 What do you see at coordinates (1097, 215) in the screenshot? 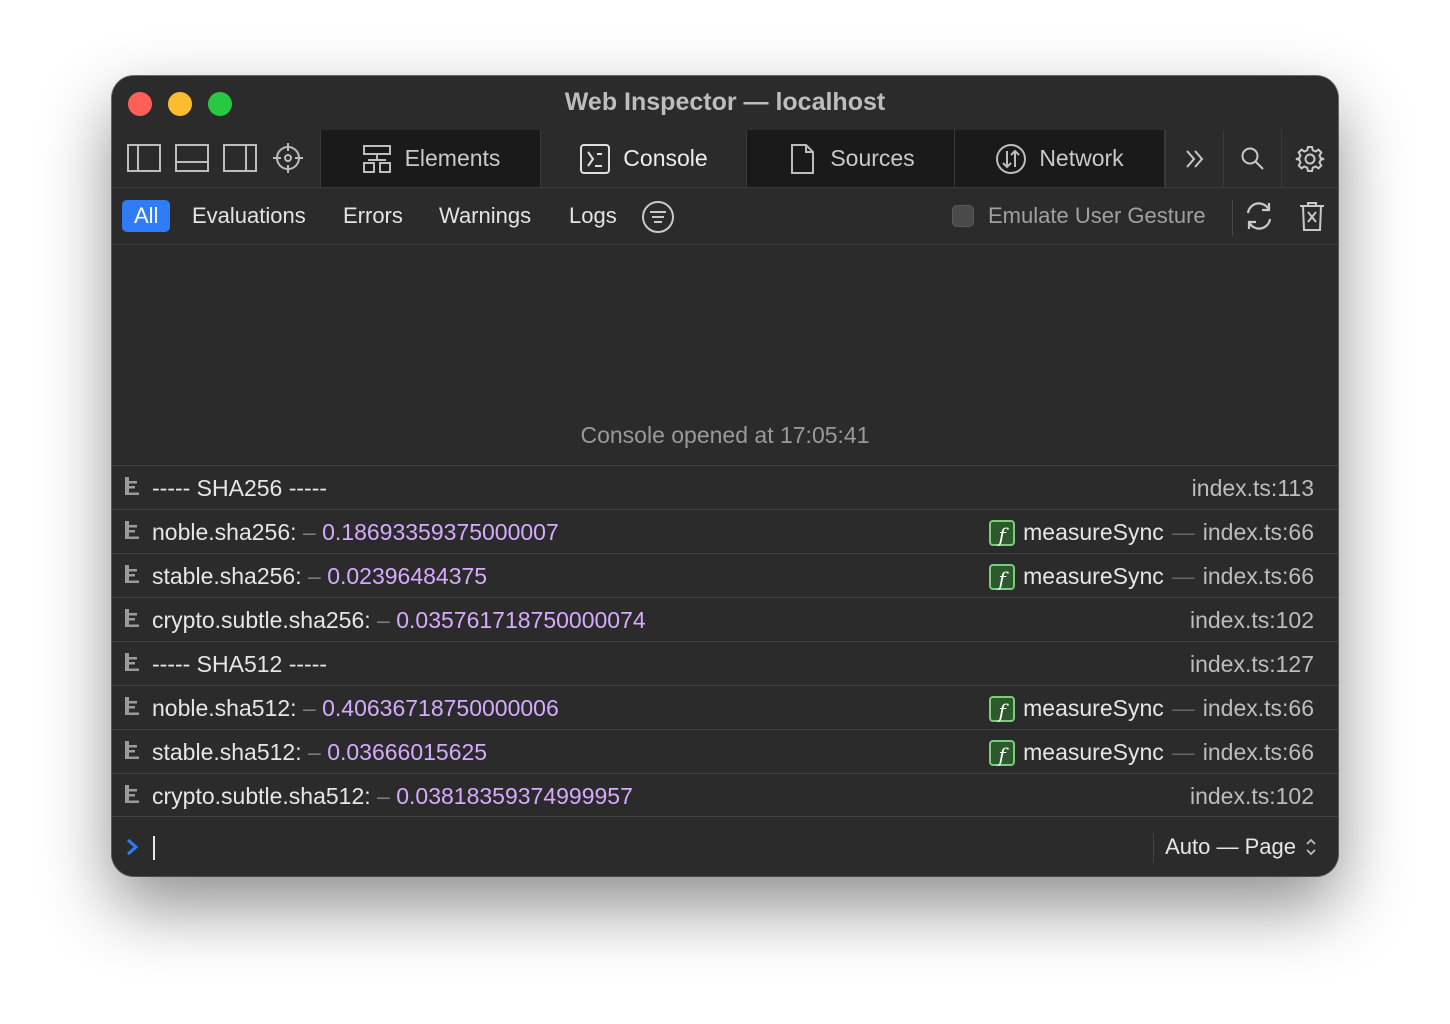
I see `emulate-user-gesture-label: Emulate User Gesture` at bounding box center [1097, 215].